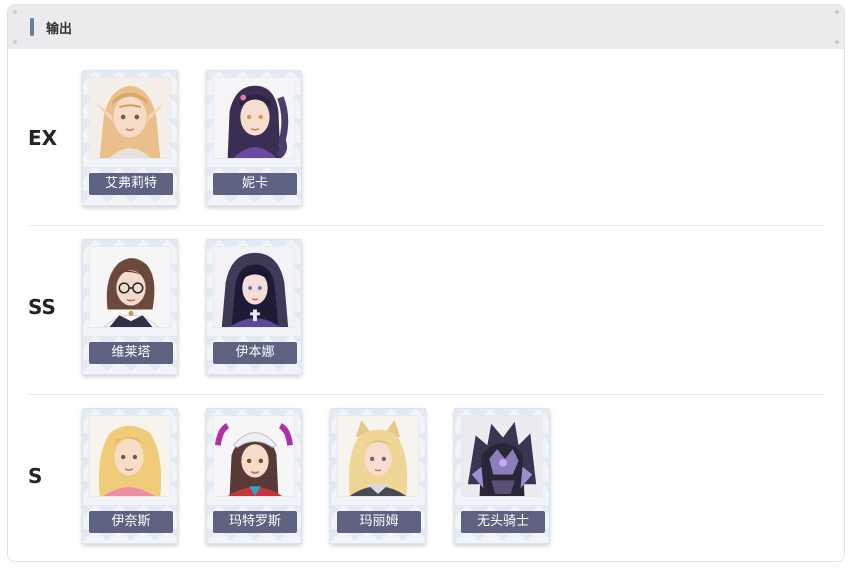 This screenshot has height=570, width=858. What do you see at coordinates (42, 307) in the screenshot?
I see `tier-label: SS` at bounding box center [42, 307].